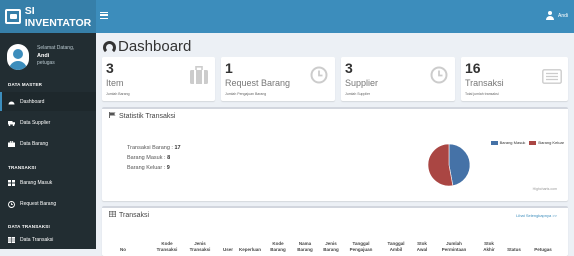 The image size is (574, 256). What do you see at coordinates (482, 94) in the screenshot?
I see `card-subtitle: Total jumlah transaksi` at bounding box center [482, 94].